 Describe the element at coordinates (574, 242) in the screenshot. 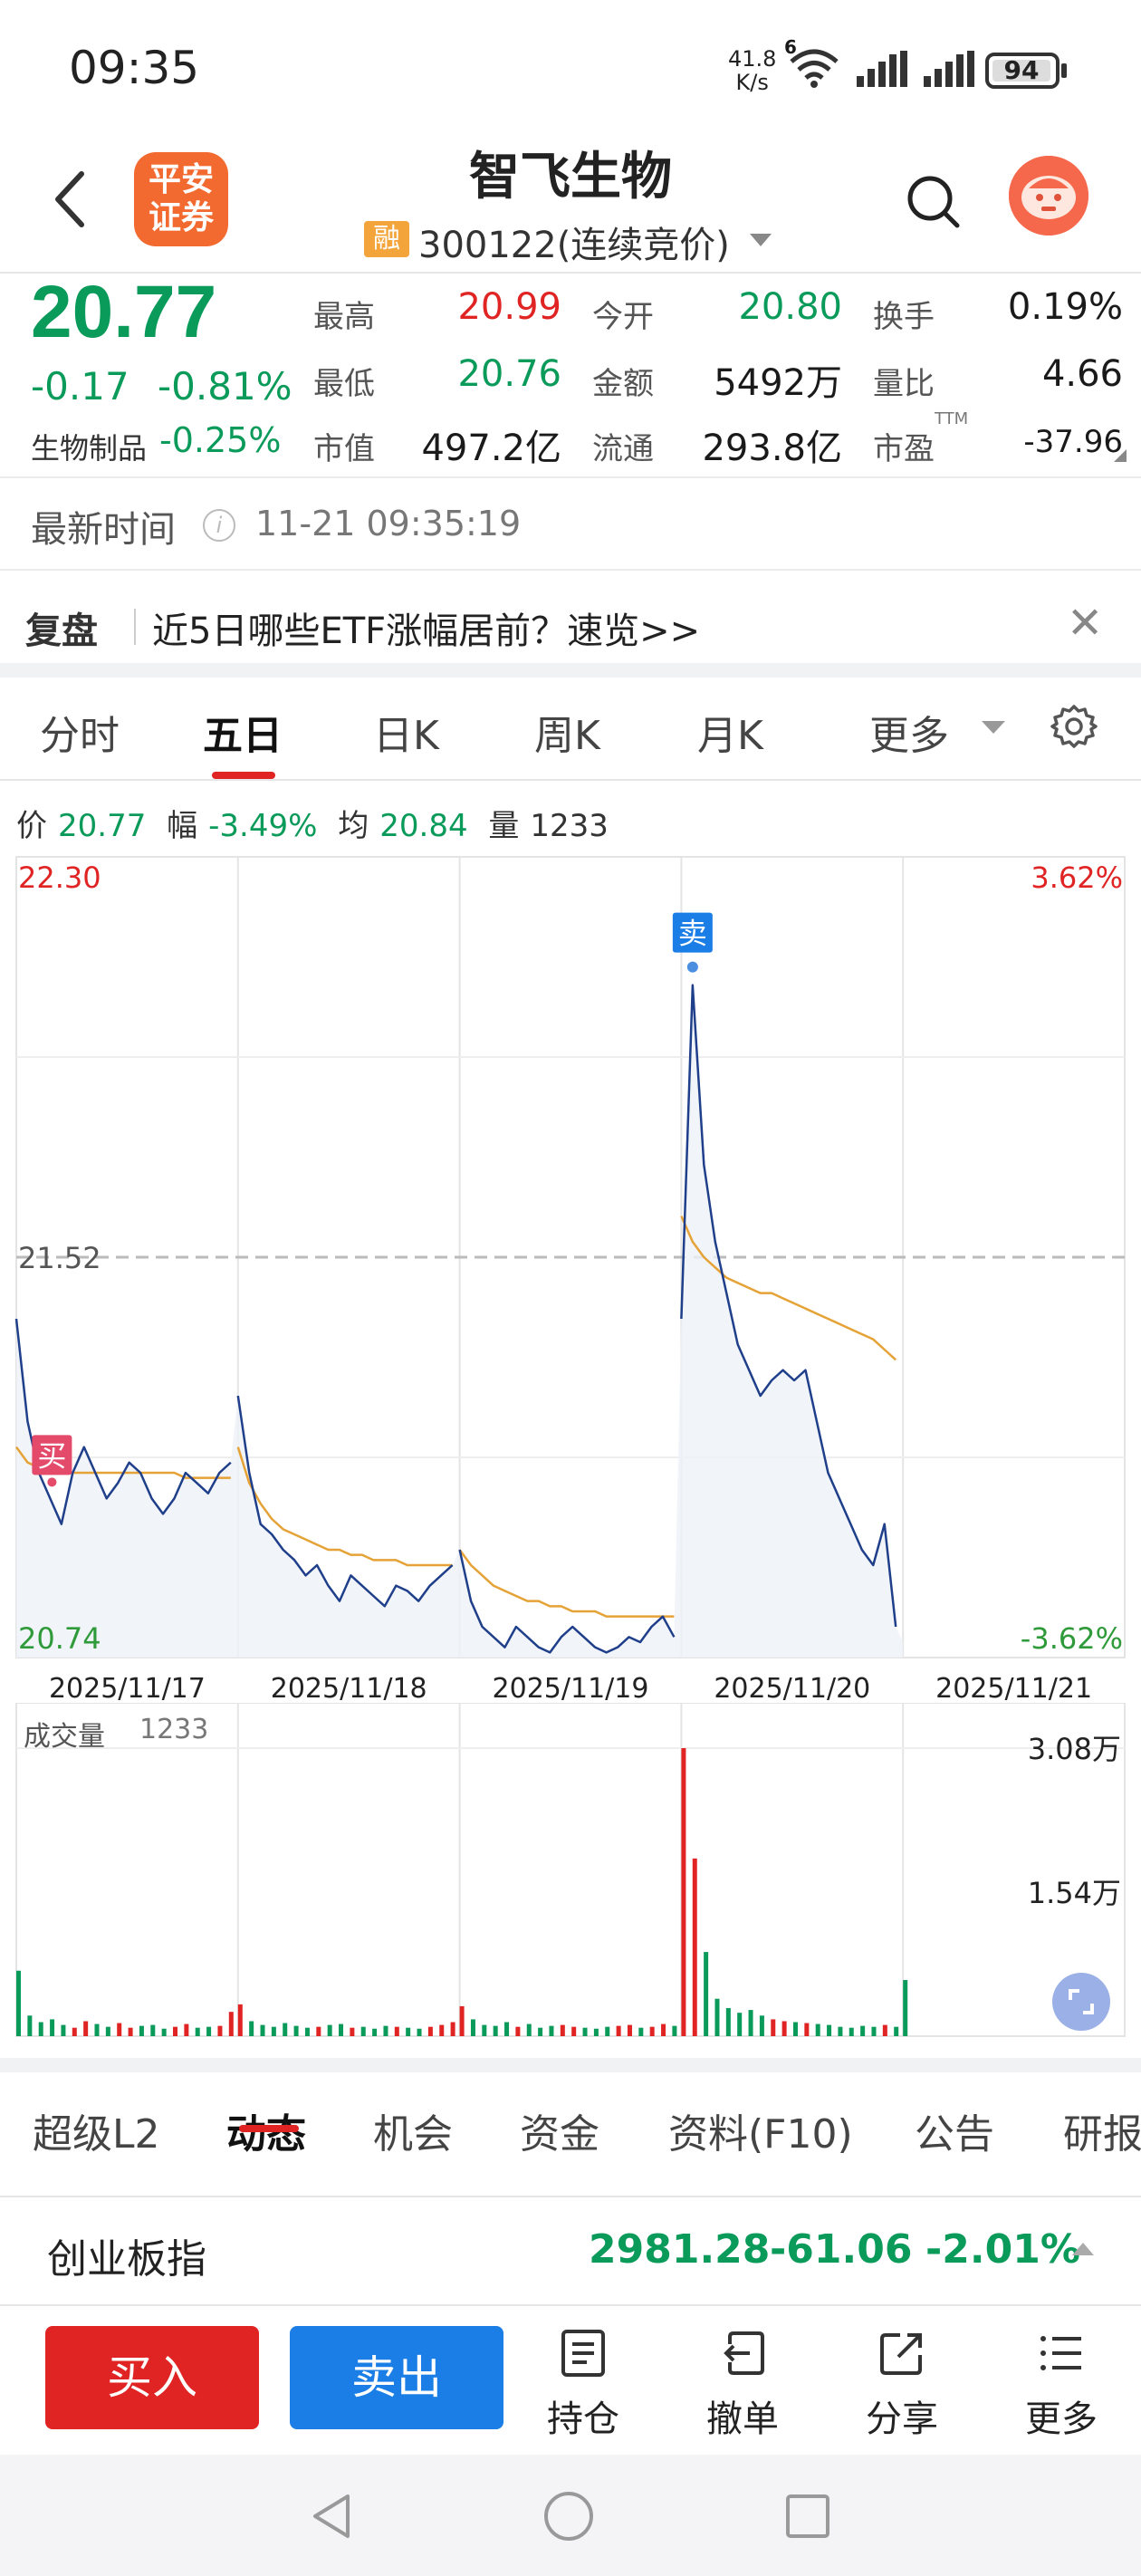

I see `stock-code: 300122(连续竞价)` at that location.